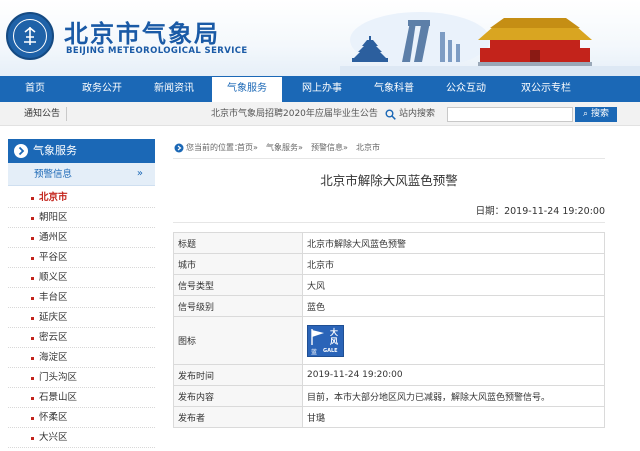 This screenshot has width=640, height=451. Describe the element at coordinates (390, 114) in the screenshot. I see `search-icon` at that location.